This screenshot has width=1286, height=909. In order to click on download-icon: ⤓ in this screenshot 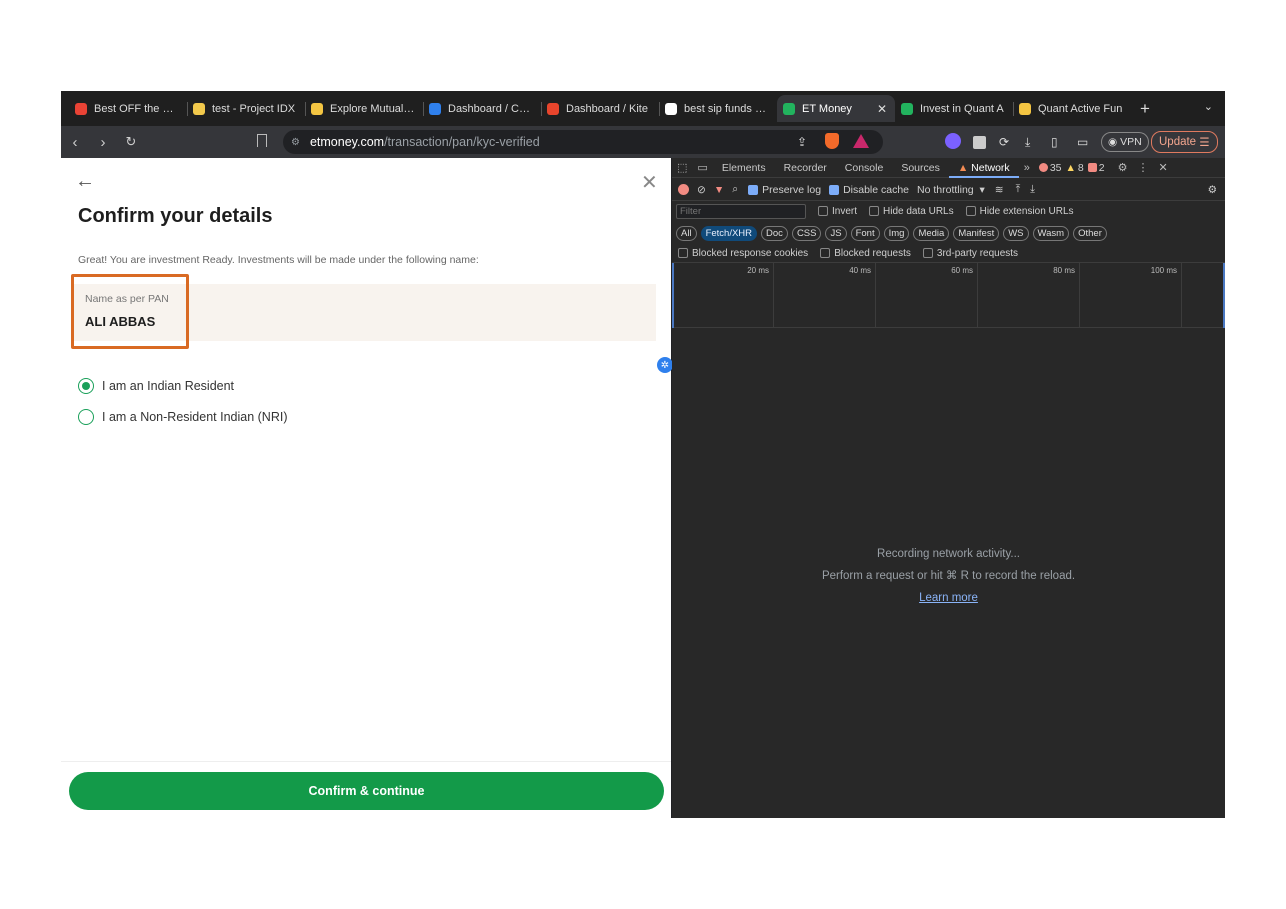, I will do `click(1027, 142)`.